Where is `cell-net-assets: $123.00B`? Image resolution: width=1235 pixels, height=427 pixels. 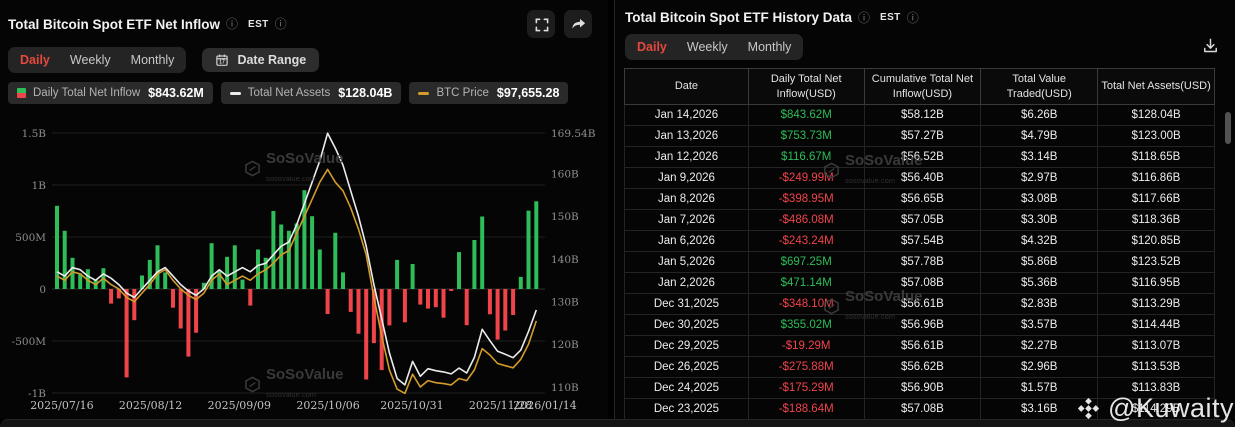 cell-net-assets: $123.00B is located at coordinates (1156, 136).